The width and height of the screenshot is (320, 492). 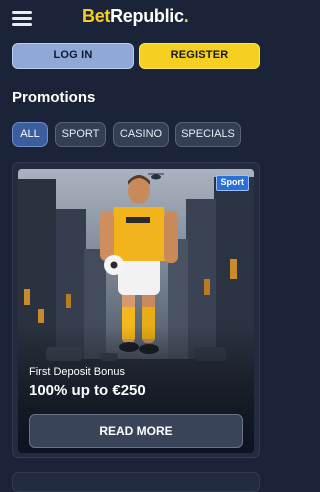 I want to click on logo-text-republic: Republic, so click(x=147, y=16).